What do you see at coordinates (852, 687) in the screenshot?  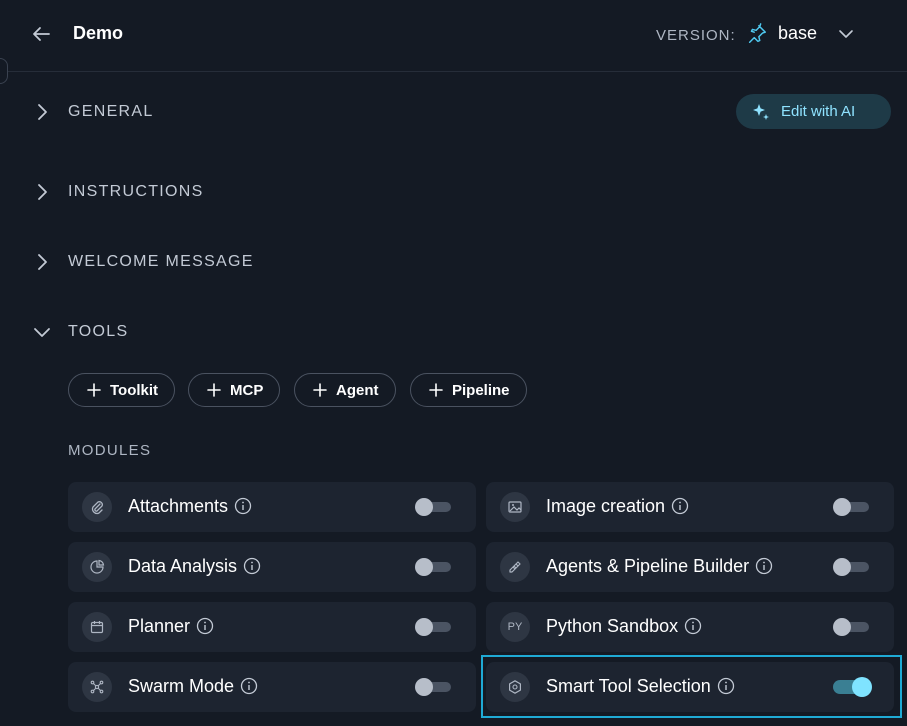 I see `smart-tool-selection-toggle` at bounding box center [852, 687].